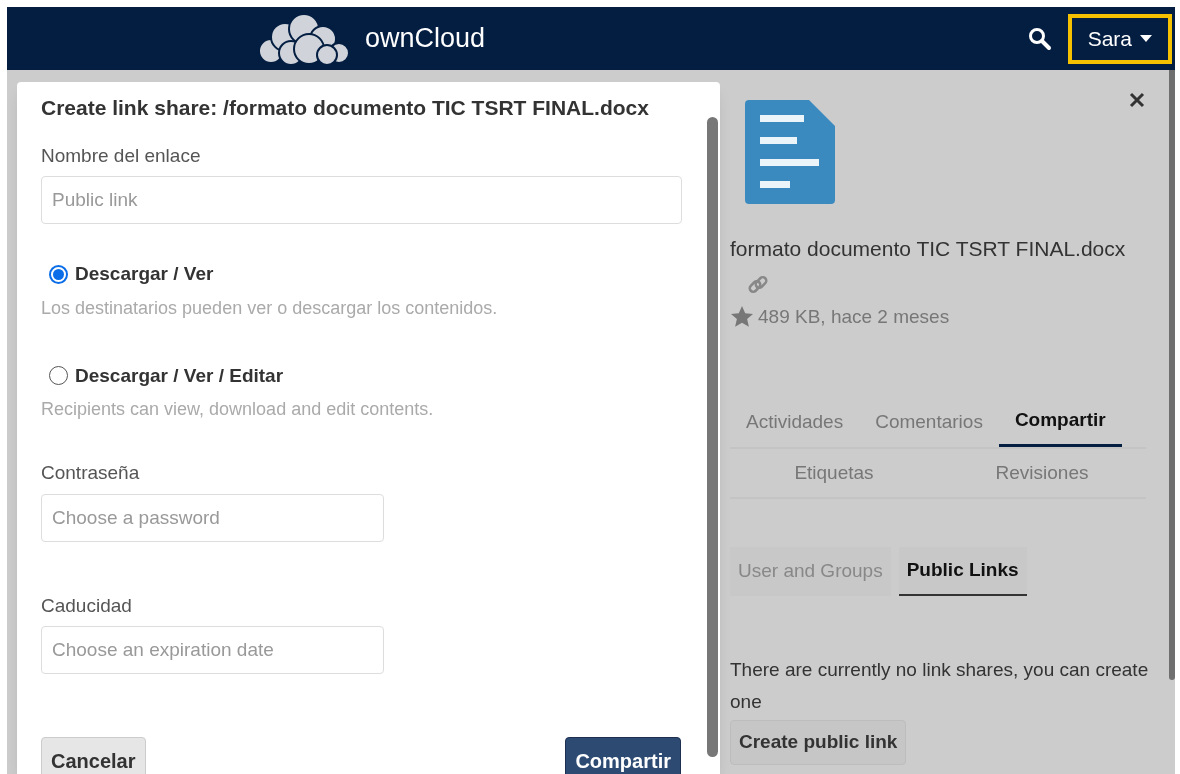 The width and height of the screenshot is (1180, 774). I want to click on field-label: Caducidad, so click(87, 605).